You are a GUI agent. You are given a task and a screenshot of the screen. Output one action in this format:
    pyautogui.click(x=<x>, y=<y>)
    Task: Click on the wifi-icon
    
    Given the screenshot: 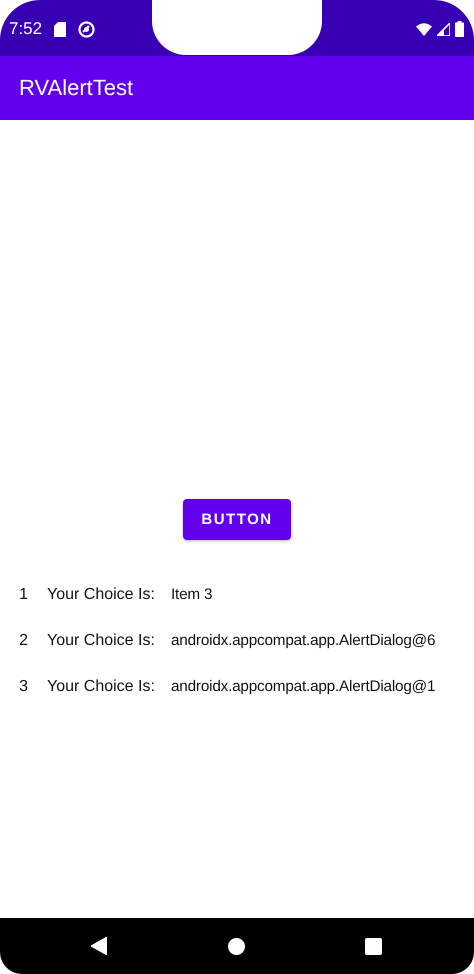 What is the action you would take?
    pyautogui.click(x=424, y=29)
    